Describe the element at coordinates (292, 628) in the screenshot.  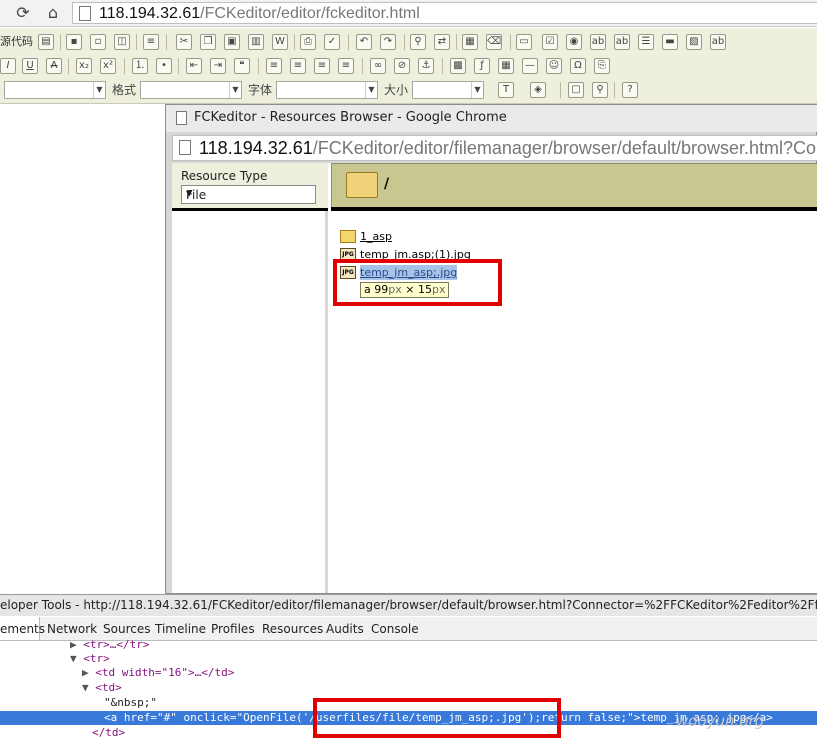
I see `tab-resources: Resources` at that location.